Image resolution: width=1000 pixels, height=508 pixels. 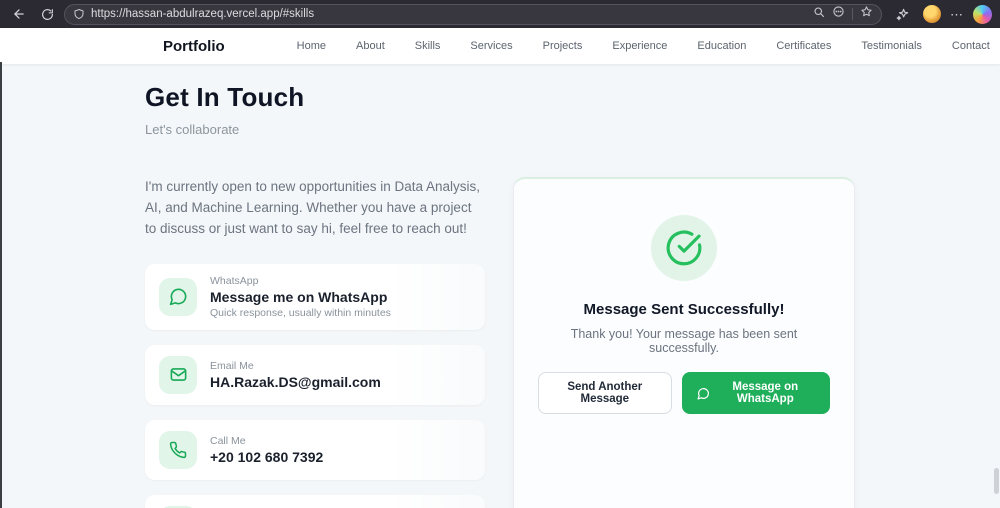 What do you see at coordinates (315, 501) in the screenshot?
I see `contact-card-location: Location Alexandria, Egypt` at bounding box center [315, 501].